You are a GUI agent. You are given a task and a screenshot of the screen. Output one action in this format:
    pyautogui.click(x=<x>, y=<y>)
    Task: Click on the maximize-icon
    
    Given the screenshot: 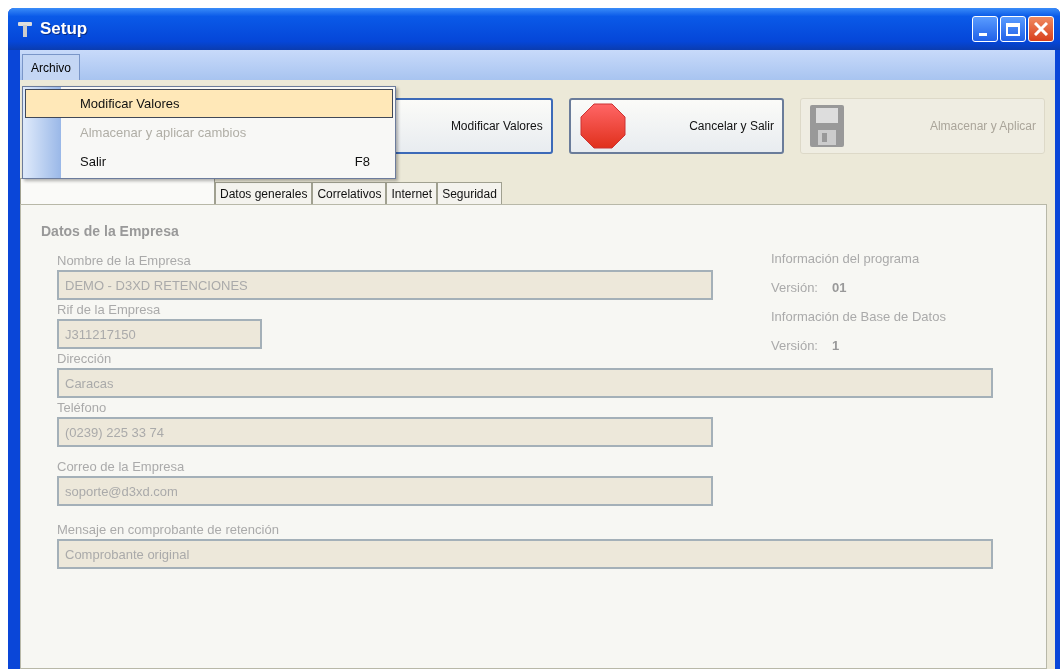 What is the action you would take?
    pyautogui.click(x=1013, y=29)
    